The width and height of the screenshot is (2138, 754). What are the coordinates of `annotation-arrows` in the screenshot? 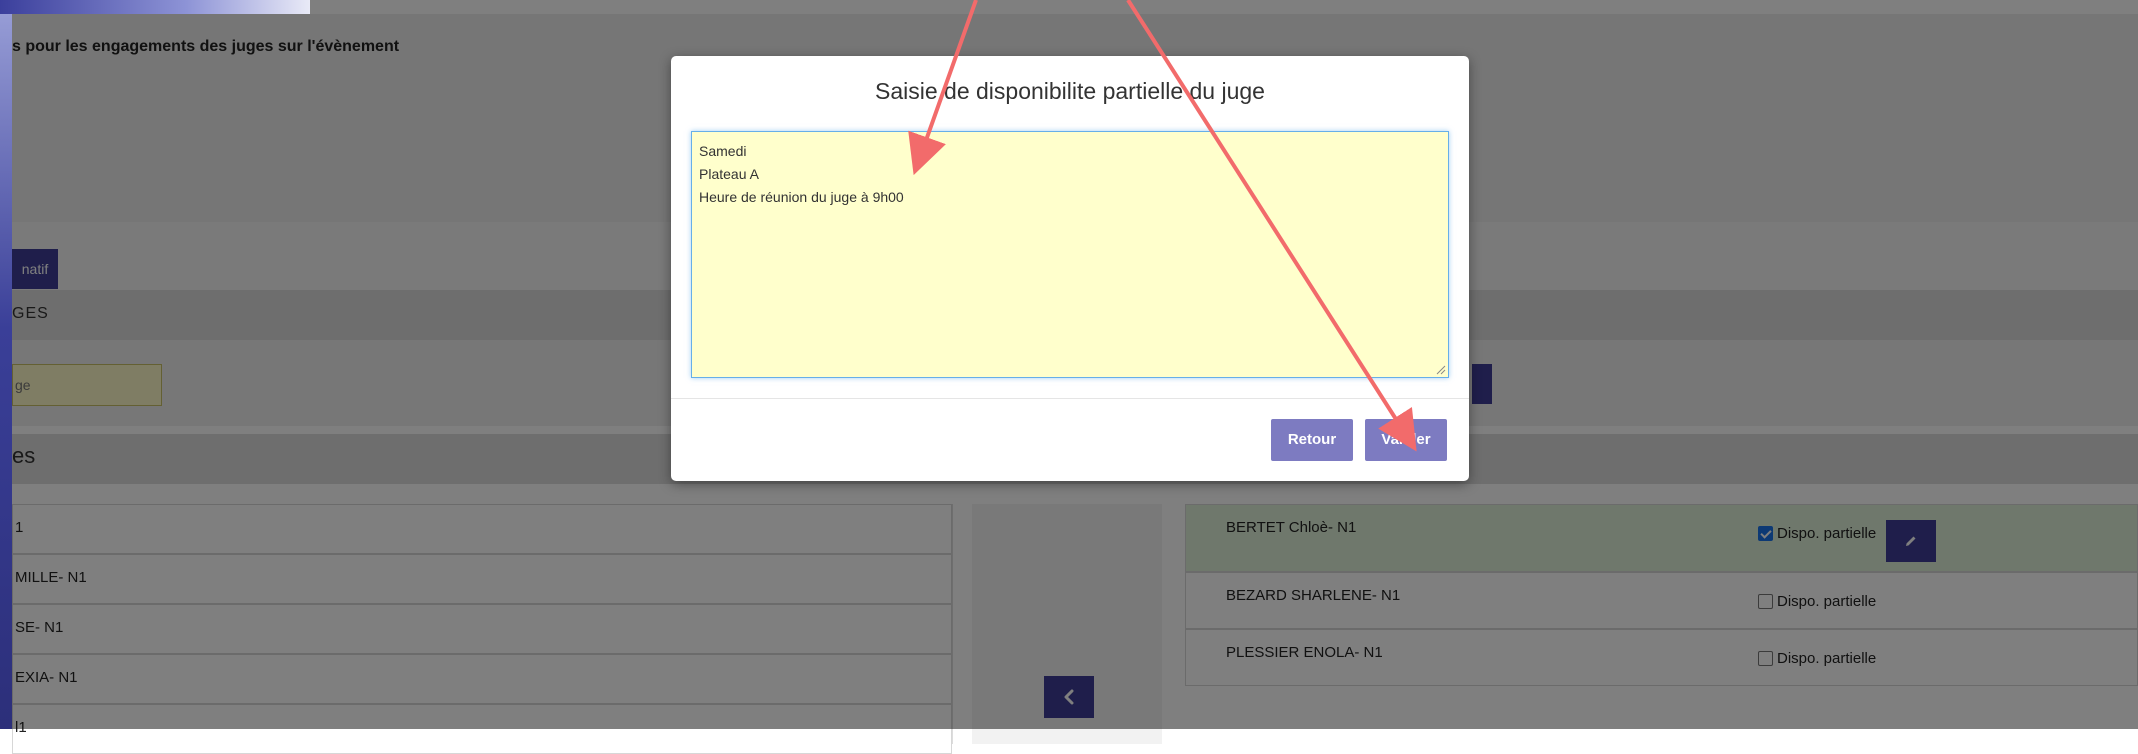 It's located at (1162, 226).